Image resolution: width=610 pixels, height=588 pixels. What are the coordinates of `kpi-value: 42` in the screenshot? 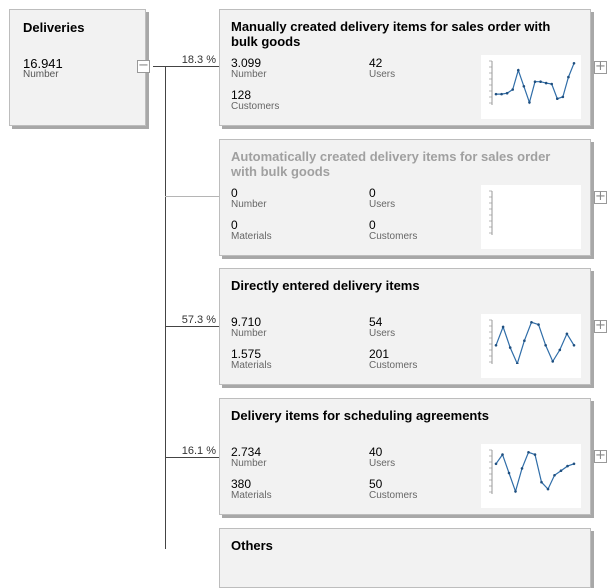 It's located at (376, 63).